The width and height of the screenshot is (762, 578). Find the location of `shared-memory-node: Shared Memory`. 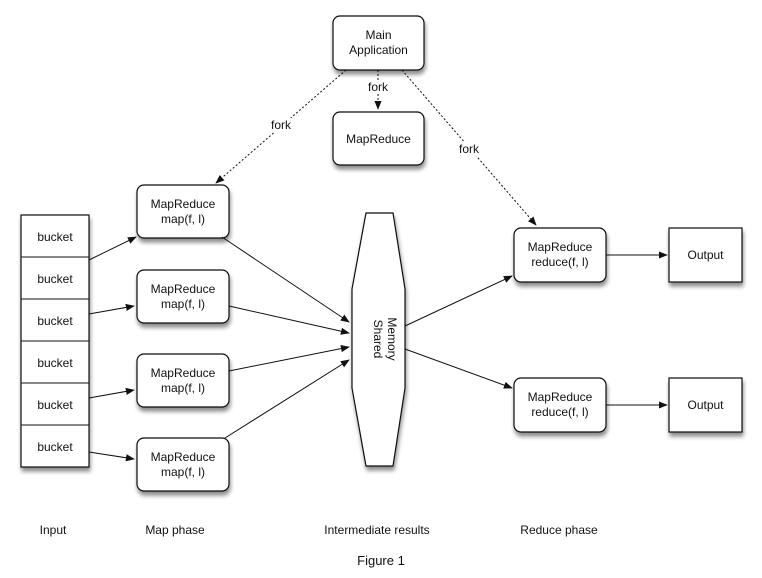

shared-memory-node: Shared Memory is located at coordinates (378, 339).